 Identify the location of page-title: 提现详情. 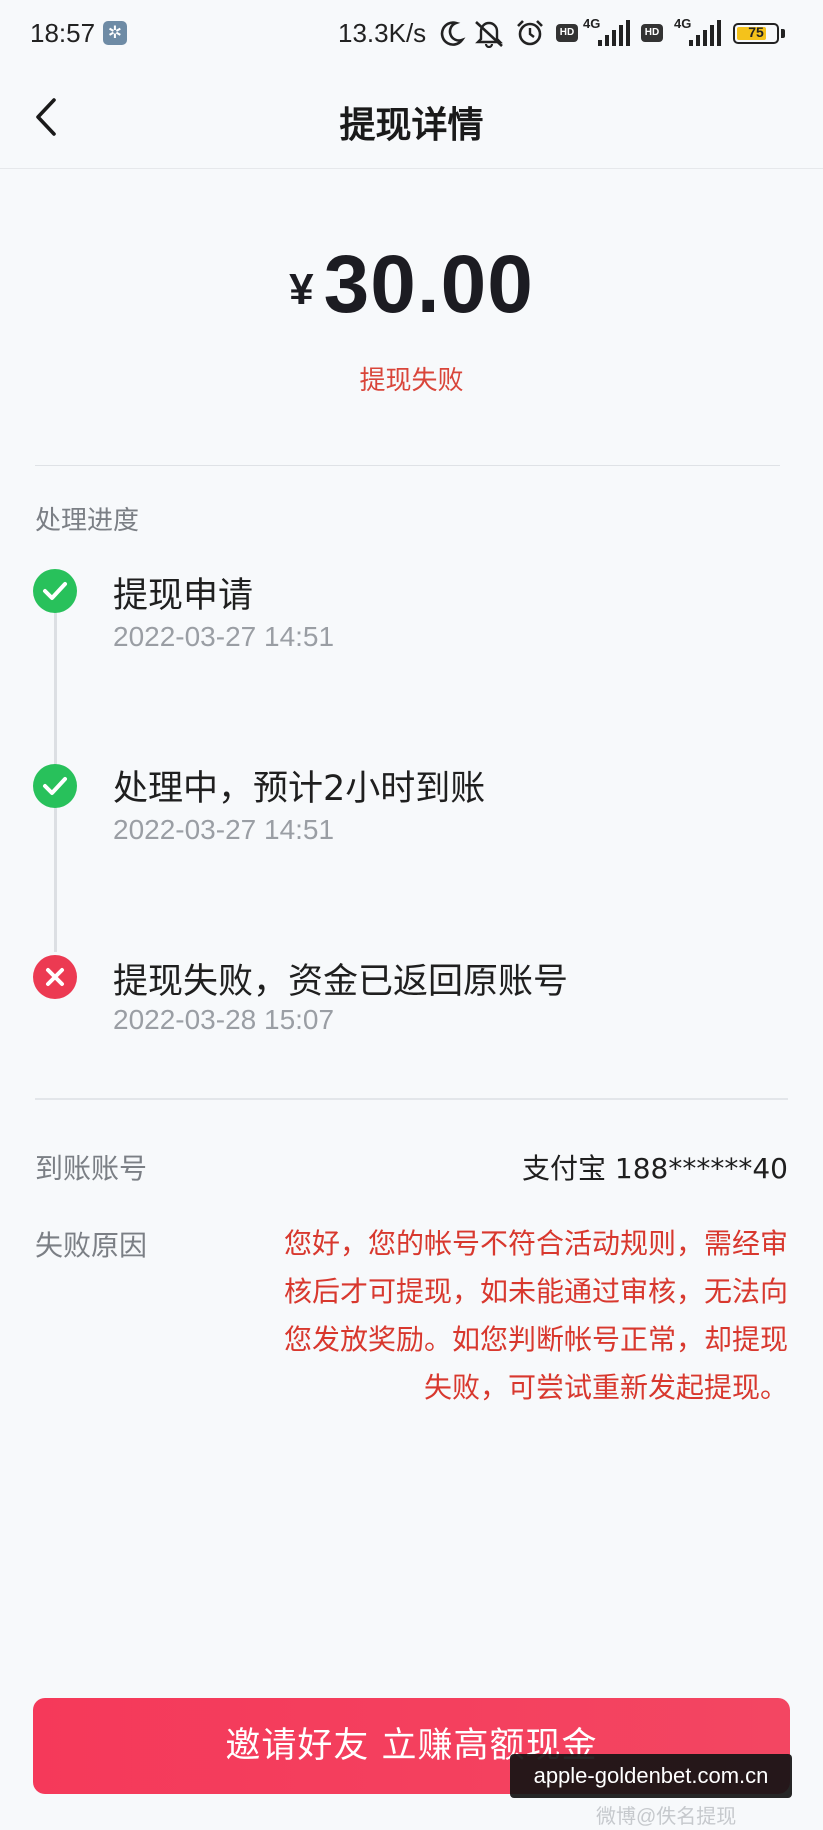
(411, 125).